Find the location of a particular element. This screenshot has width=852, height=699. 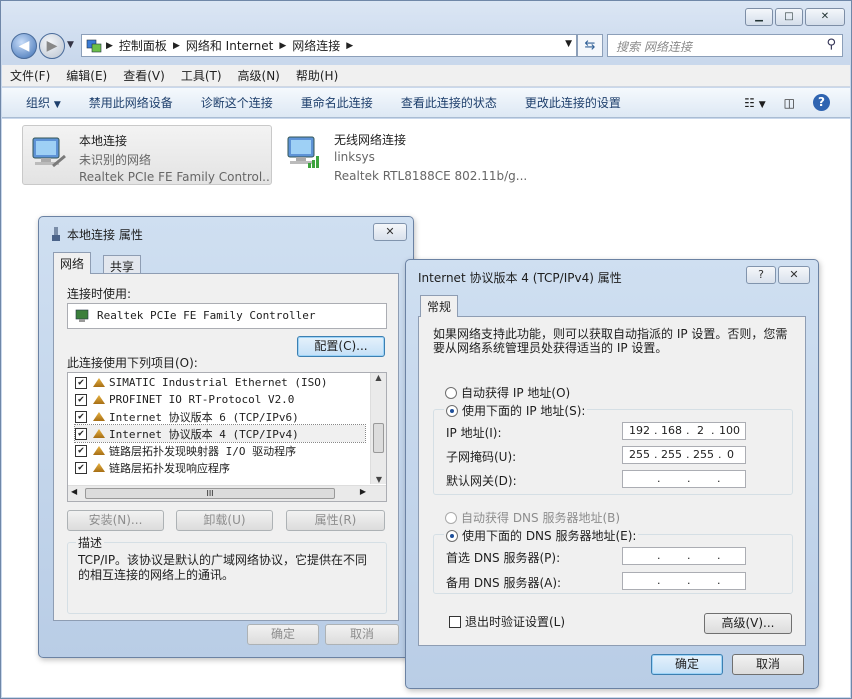

menu-edit: 编辑(E) is located at coordinates (86, 75).